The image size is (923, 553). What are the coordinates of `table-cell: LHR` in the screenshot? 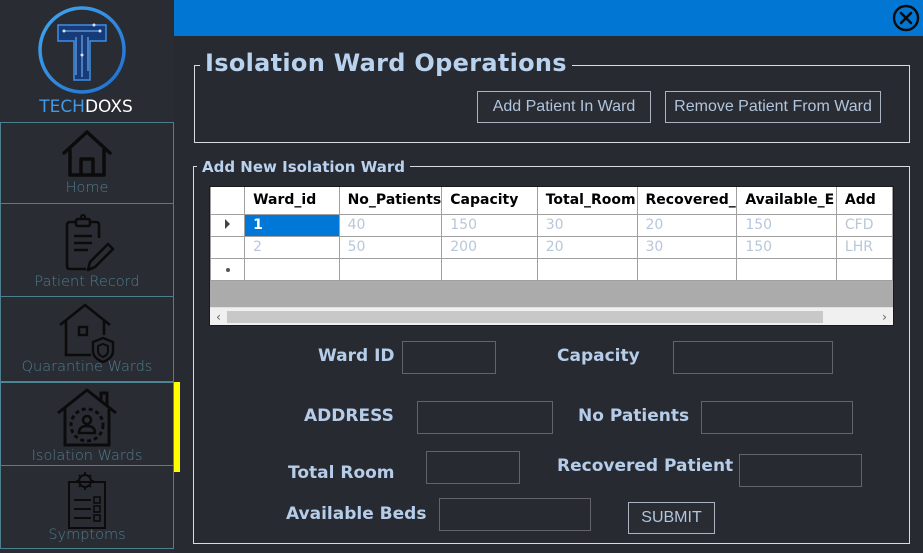 It's located at (864, 247).